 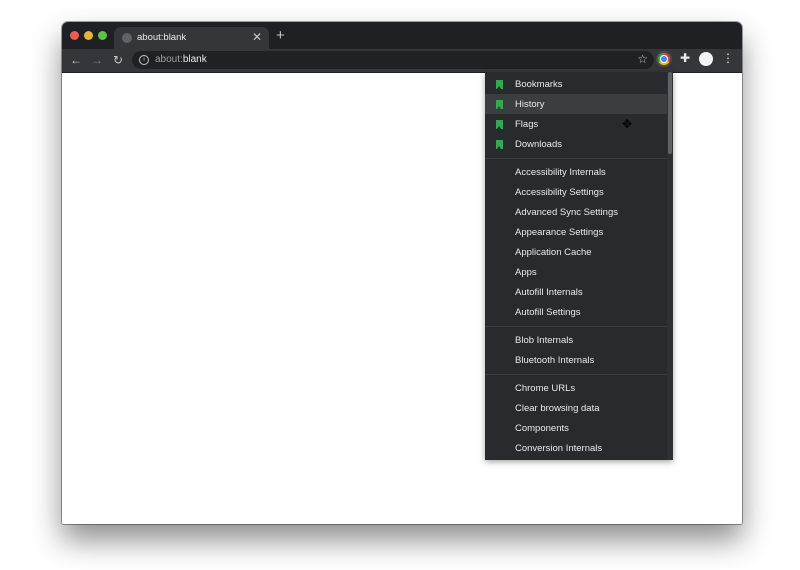 I want to click on menu-item-advanced-sync-settings: Advanced Sync Settings, so click(x=576, y=212).